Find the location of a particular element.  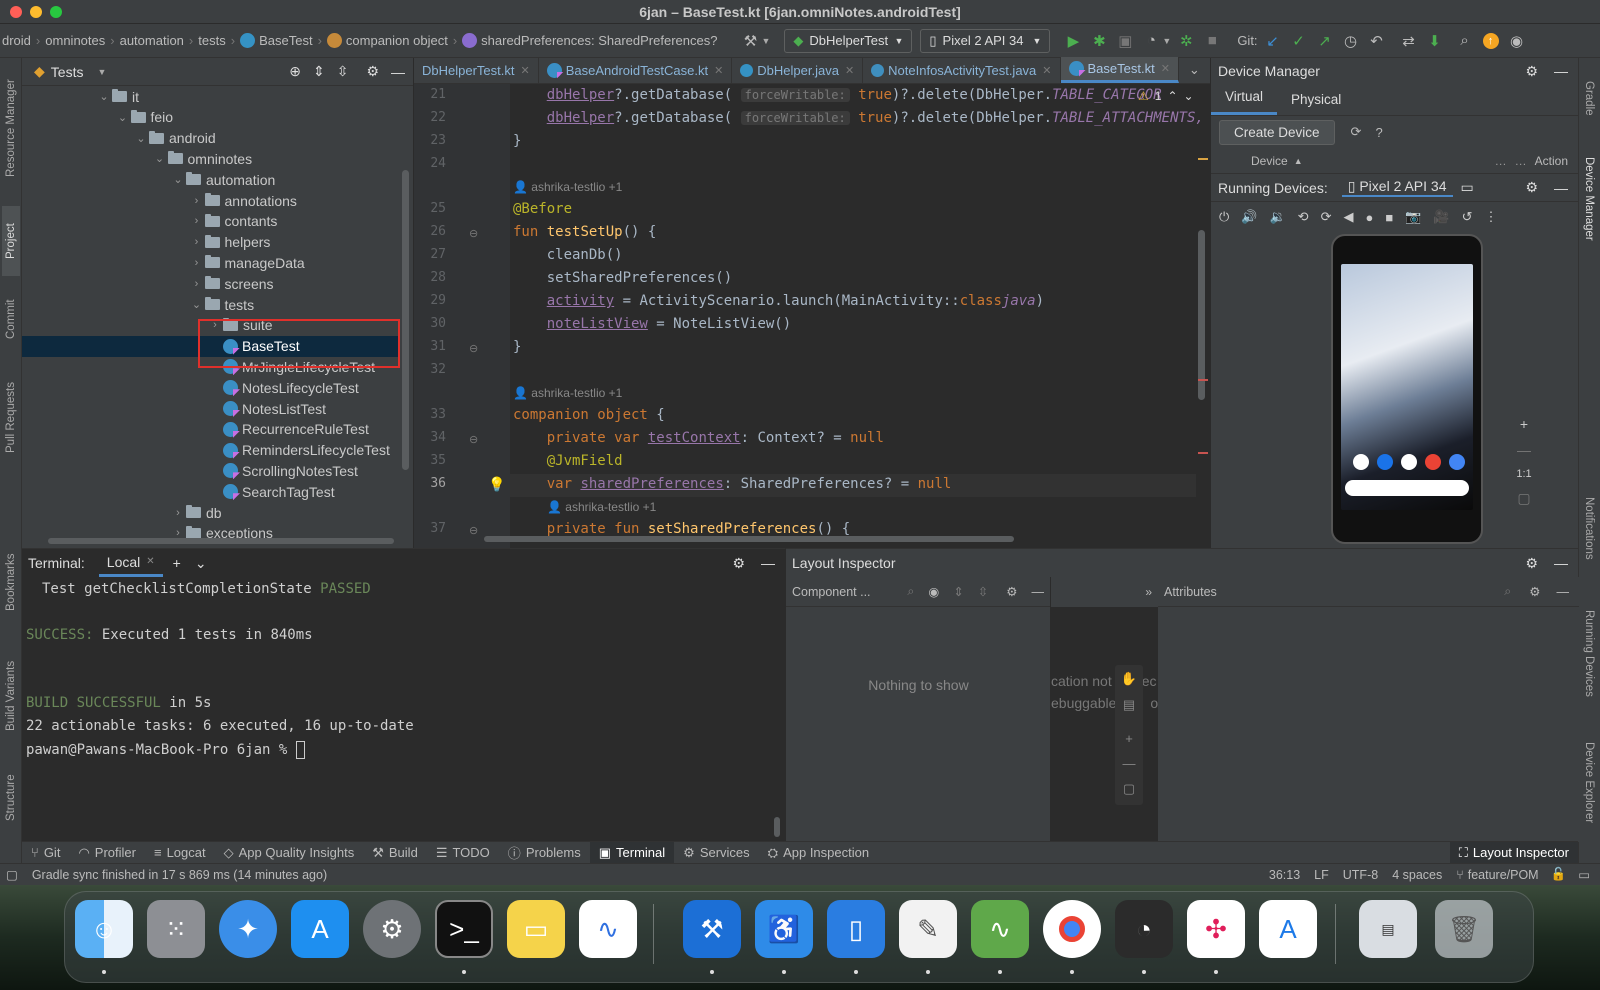

chrome-icon is located at coordinates (1072, 929).